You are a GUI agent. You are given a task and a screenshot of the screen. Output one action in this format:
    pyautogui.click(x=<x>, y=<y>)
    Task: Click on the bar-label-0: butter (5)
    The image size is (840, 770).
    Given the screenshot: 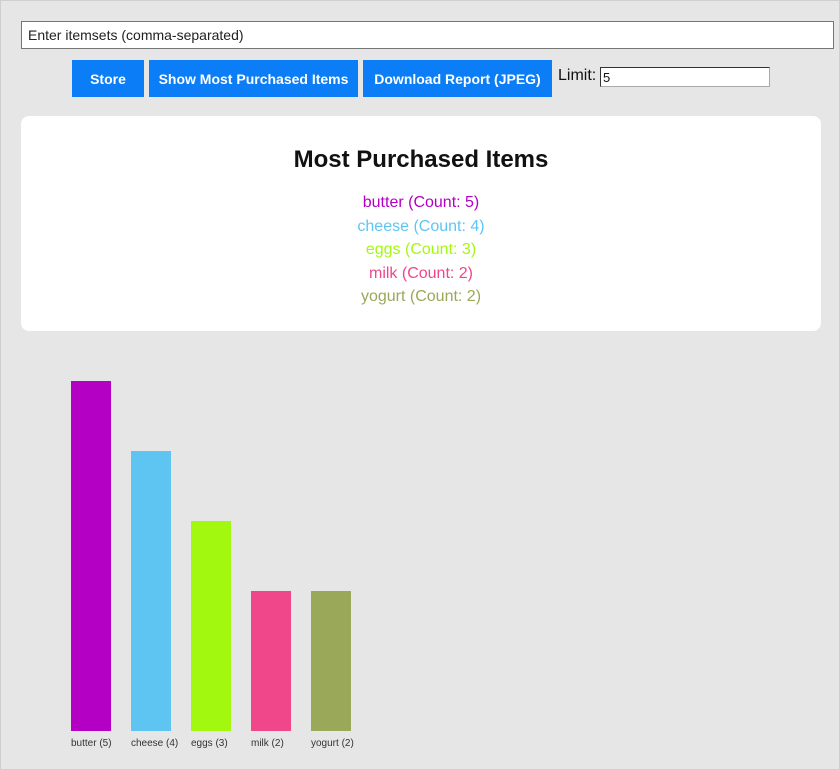 What is the action you would take?
    pyautogui.click(x=91, y=743)
    